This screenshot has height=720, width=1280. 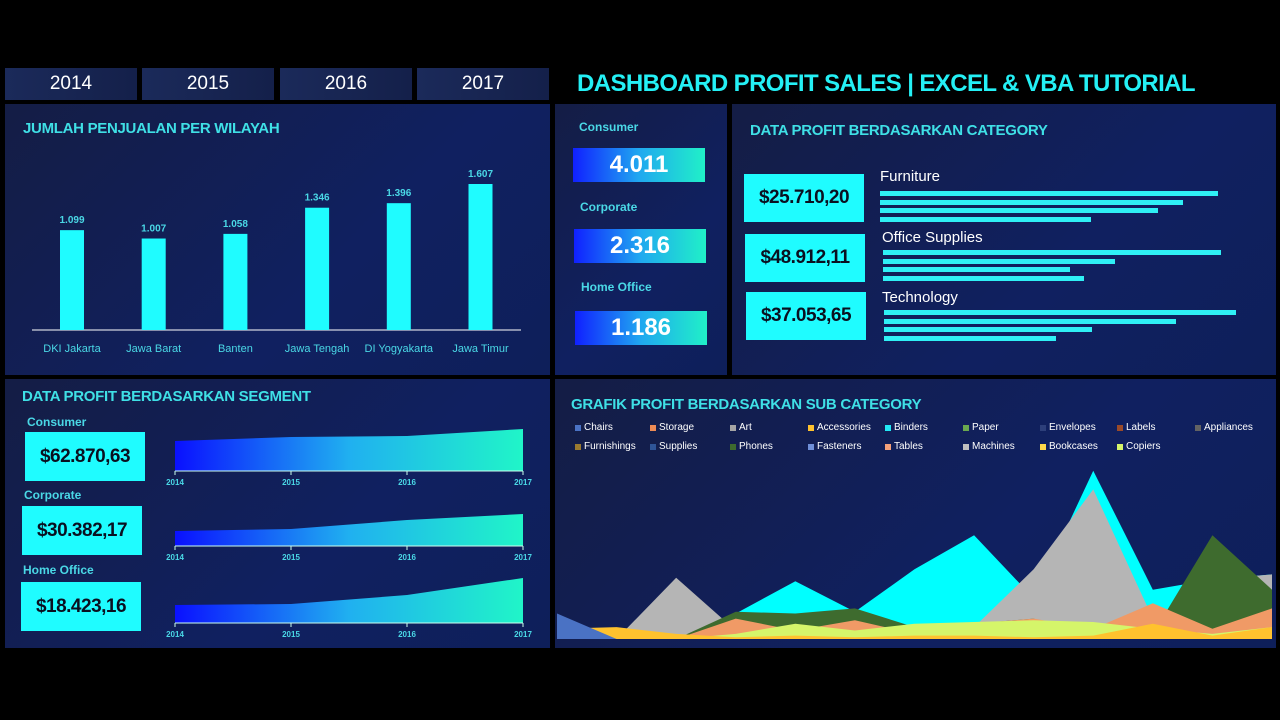 What do you see at coordinates (349, 600) in the screenshot?
I see `area-home-office` at bounding box center [349, 600].